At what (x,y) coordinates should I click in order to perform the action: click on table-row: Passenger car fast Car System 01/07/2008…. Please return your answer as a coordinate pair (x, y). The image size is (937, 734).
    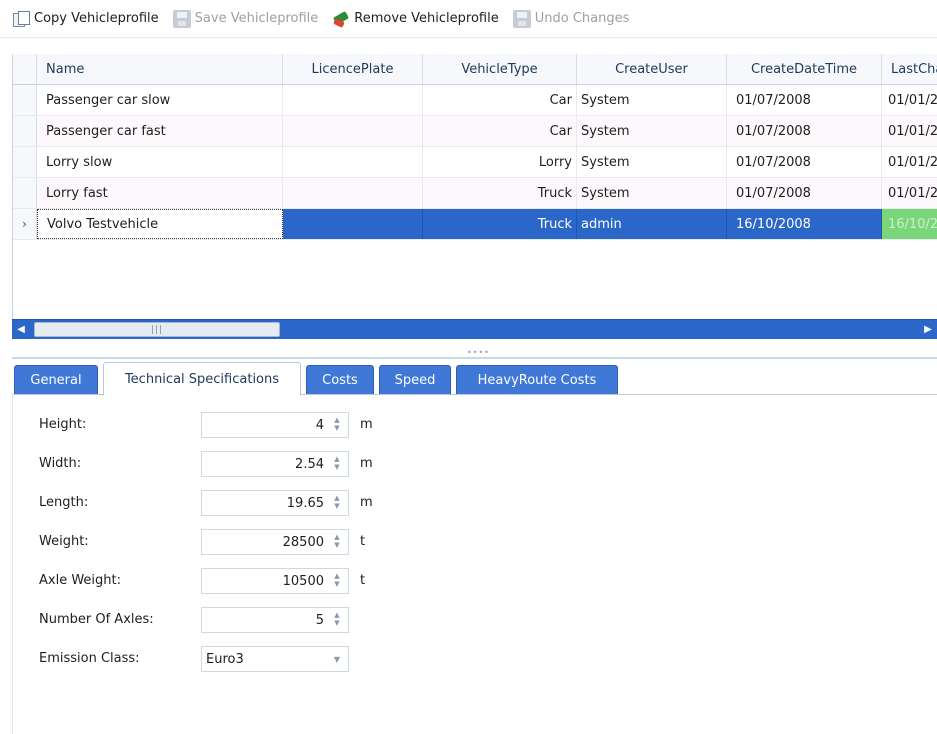
    Looking at the image, I should click on (475, 131).